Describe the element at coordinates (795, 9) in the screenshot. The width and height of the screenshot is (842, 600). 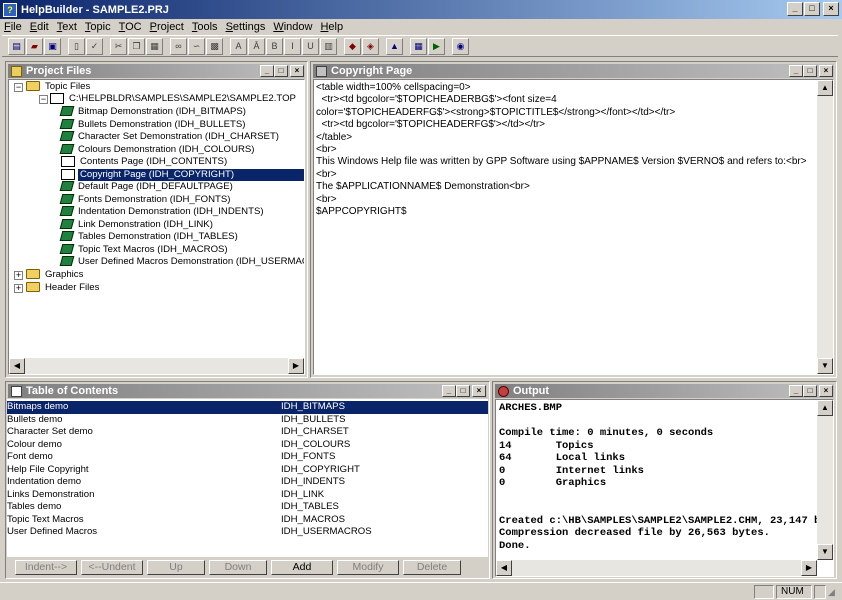
I see `minimize-button: _` at that location.